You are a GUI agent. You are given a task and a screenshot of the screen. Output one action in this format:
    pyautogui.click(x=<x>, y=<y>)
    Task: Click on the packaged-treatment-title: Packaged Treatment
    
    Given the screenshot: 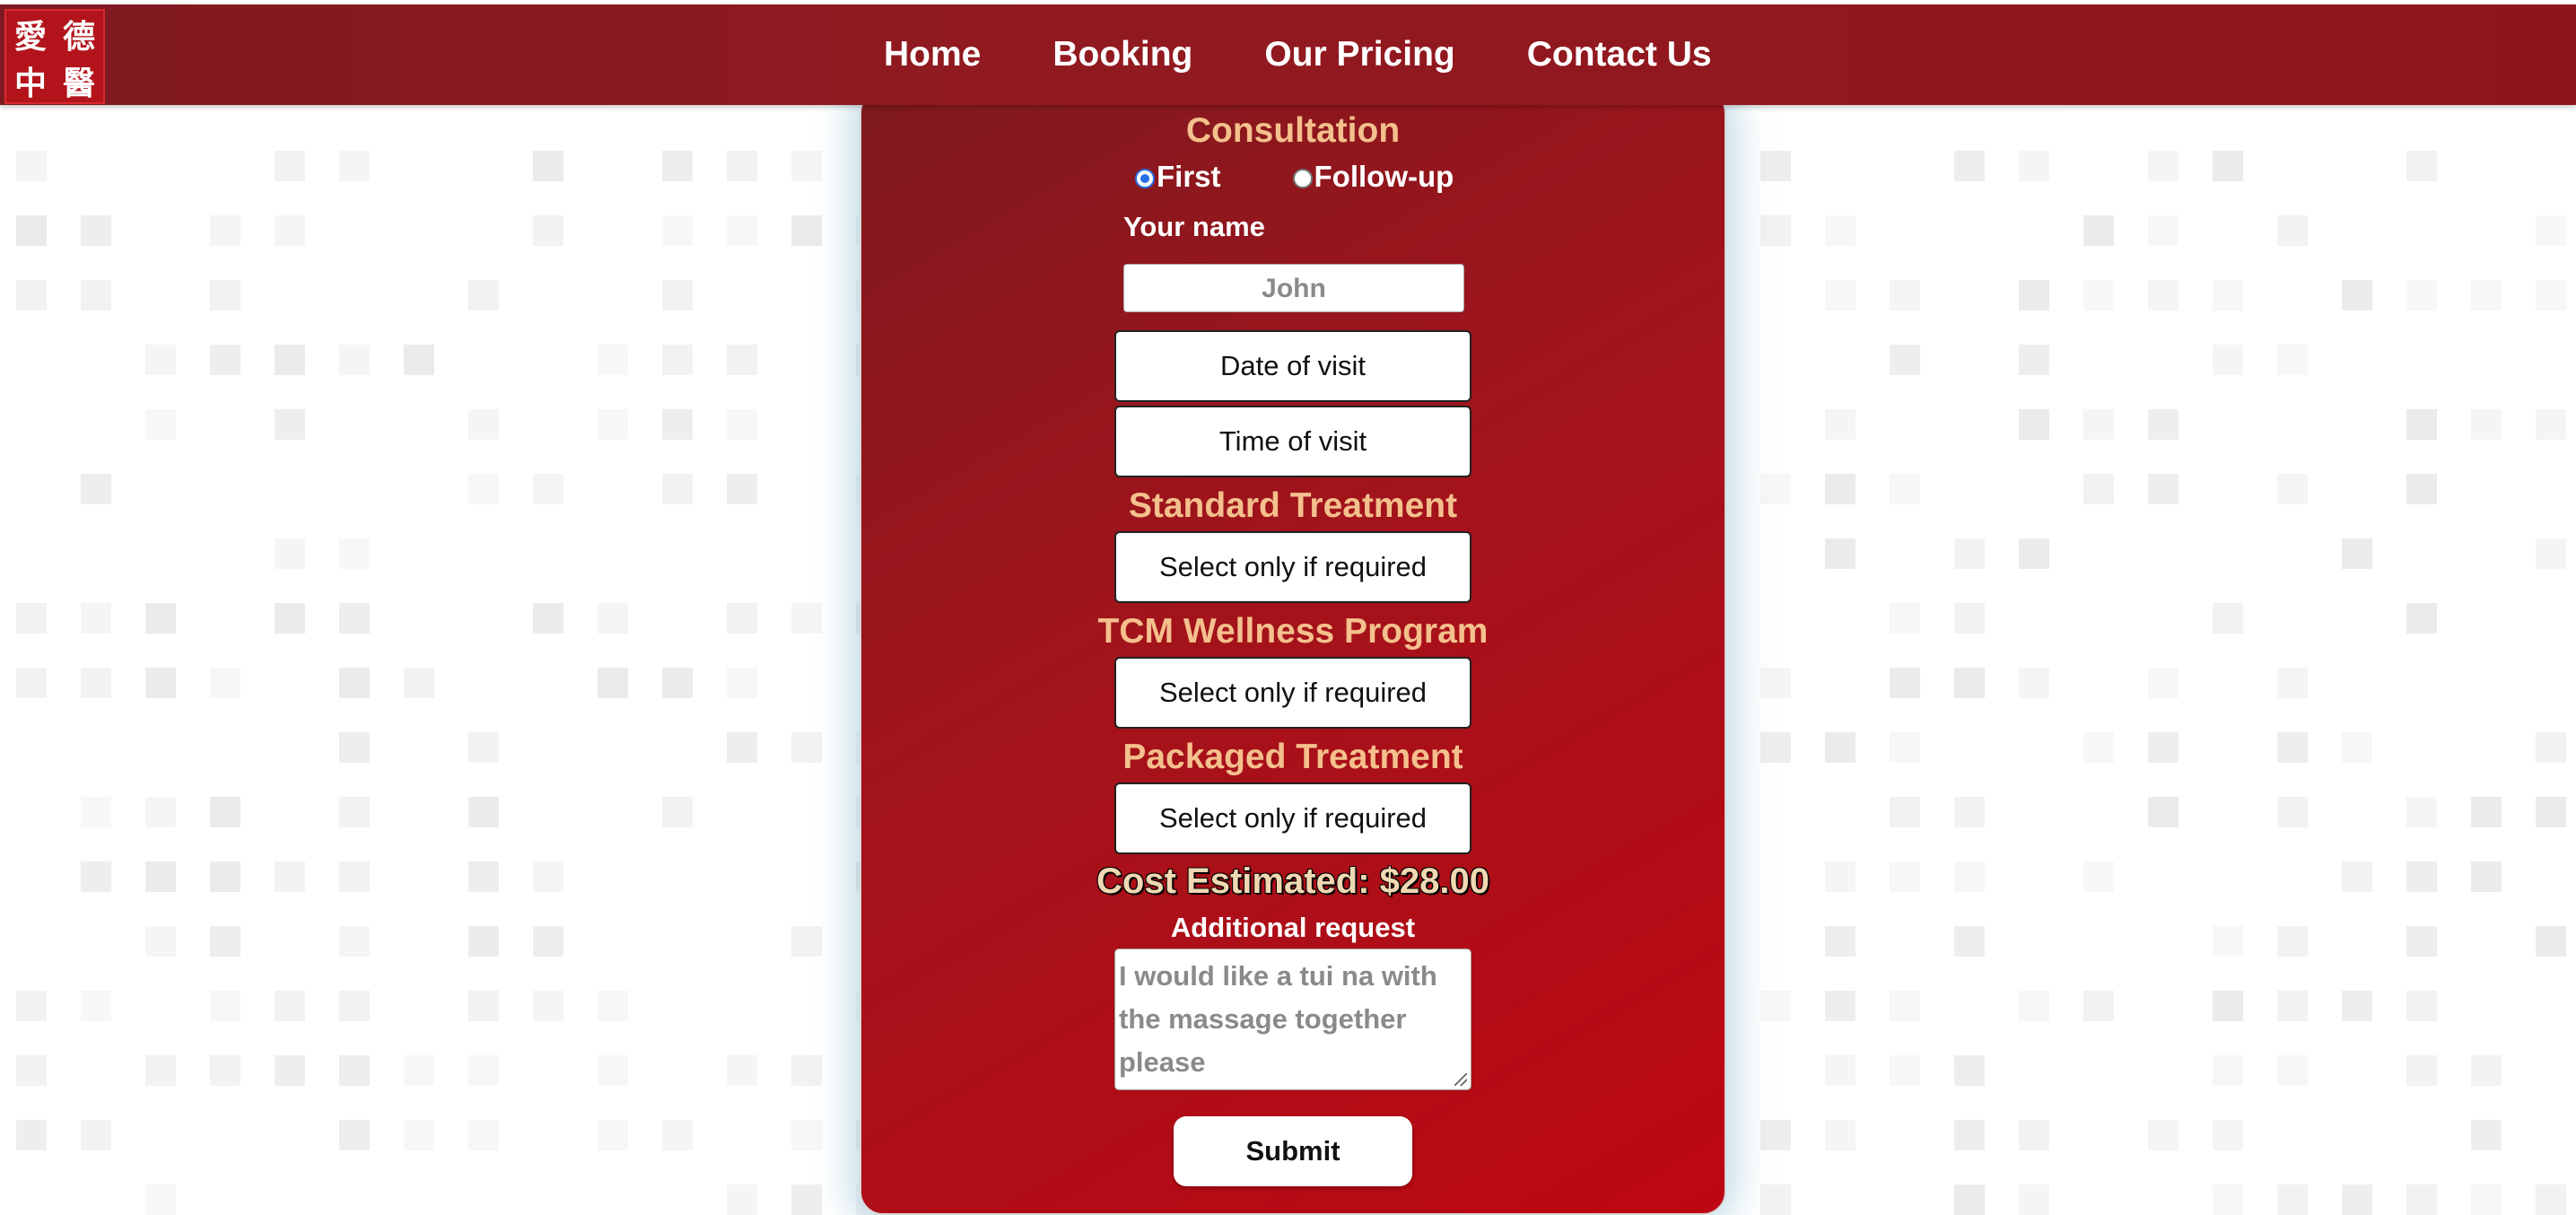 What is the action you would take?
    pyautogui.click(x=1292, y=757)
    